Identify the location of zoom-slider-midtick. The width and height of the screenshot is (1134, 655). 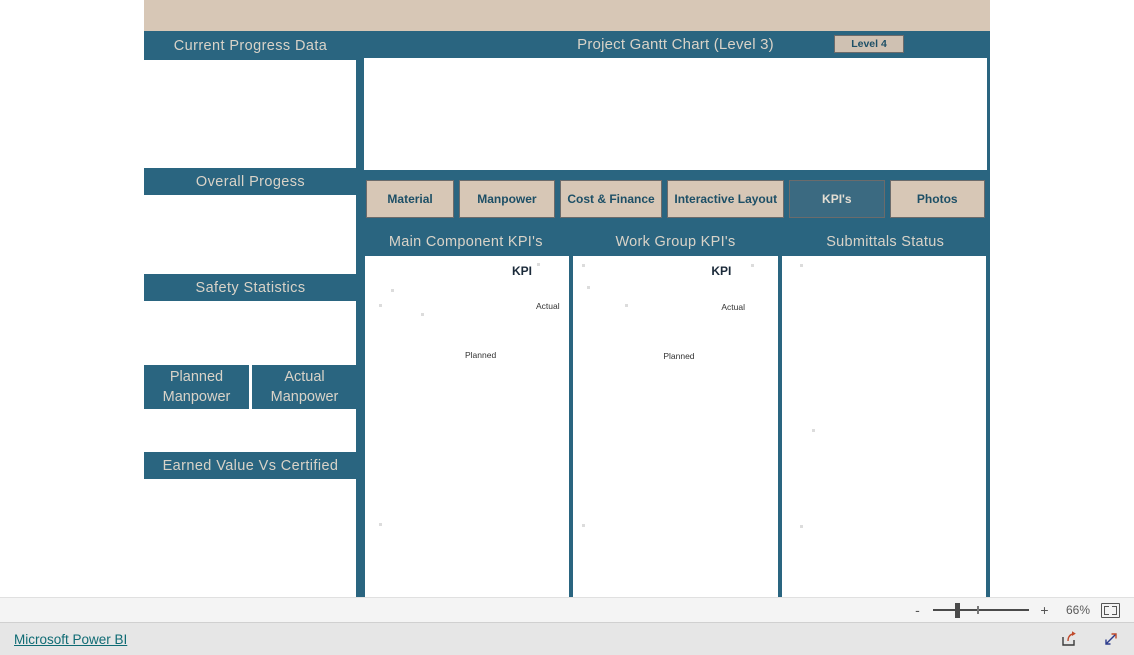
(978, 610).